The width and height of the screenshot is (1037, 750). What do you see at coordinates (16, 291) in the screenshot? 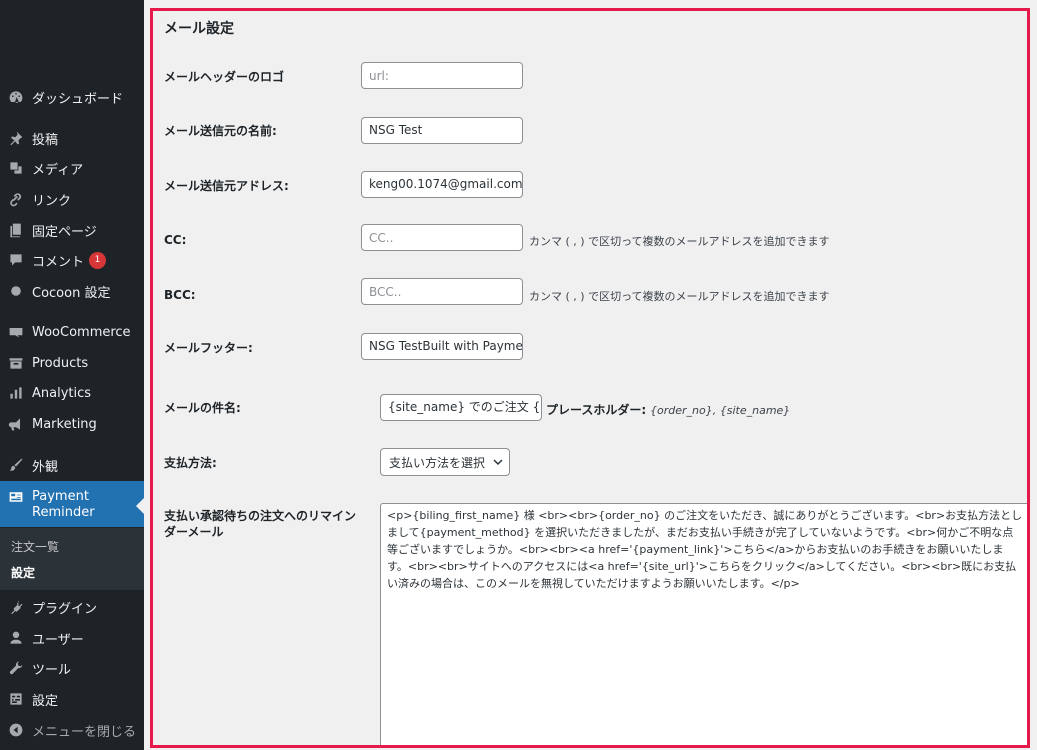
I see `circle-icon` at bounding box center [16, 291].